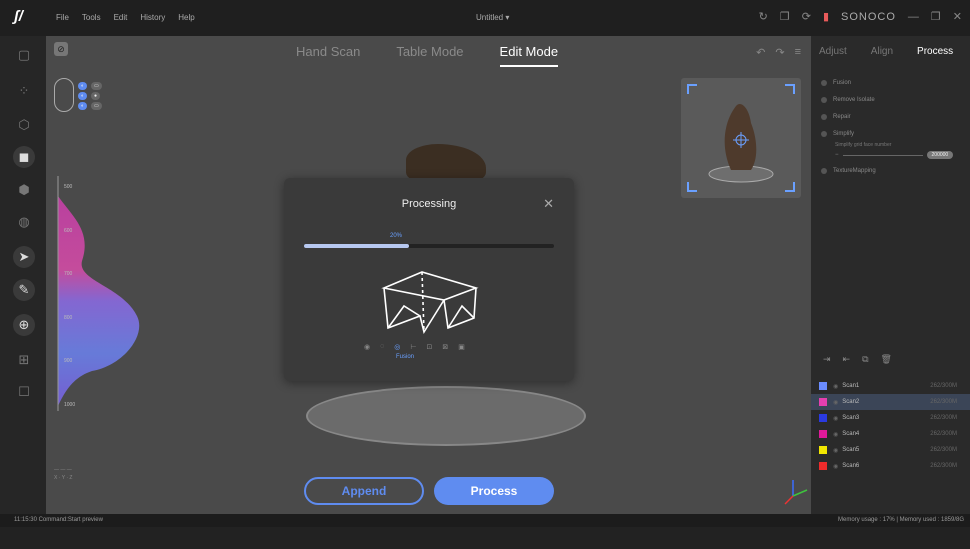 The image size is (970, 549). Describe the element at coordinates (851, 450) in the screenshot. I see `scan-name: Scan5` at that location.